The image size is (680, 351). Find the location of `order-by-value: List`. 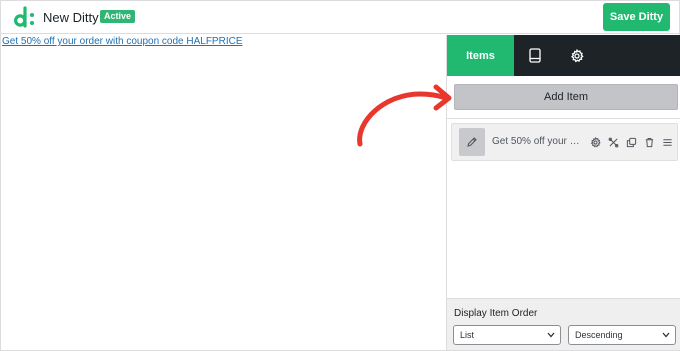

order-by-value: List is located at coordinates (467, 335).